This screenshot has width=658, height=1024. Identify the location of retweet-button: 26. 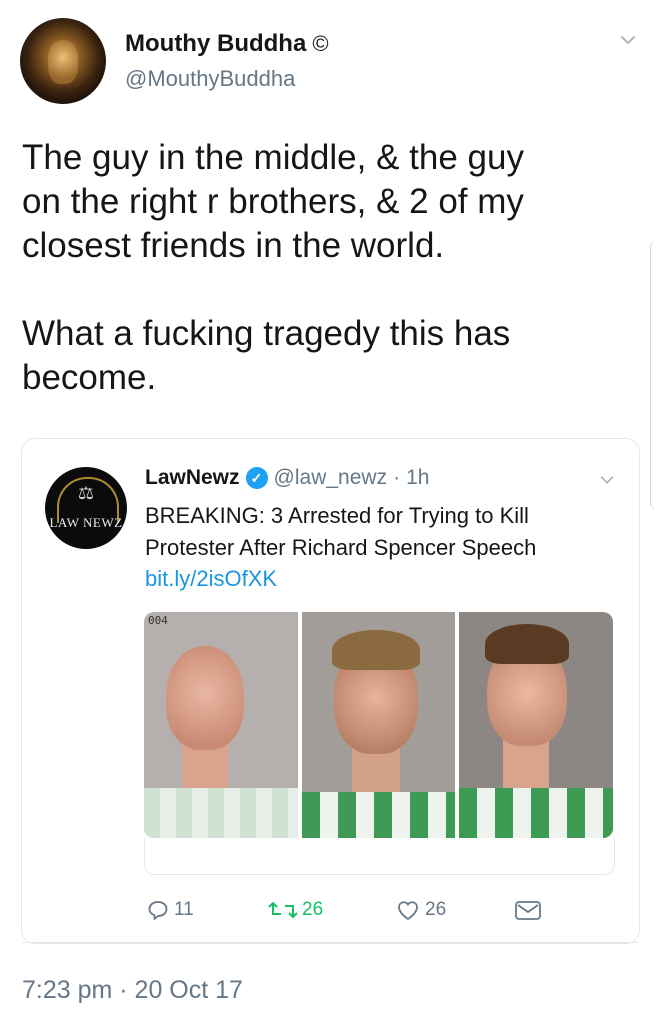
(295, 910).